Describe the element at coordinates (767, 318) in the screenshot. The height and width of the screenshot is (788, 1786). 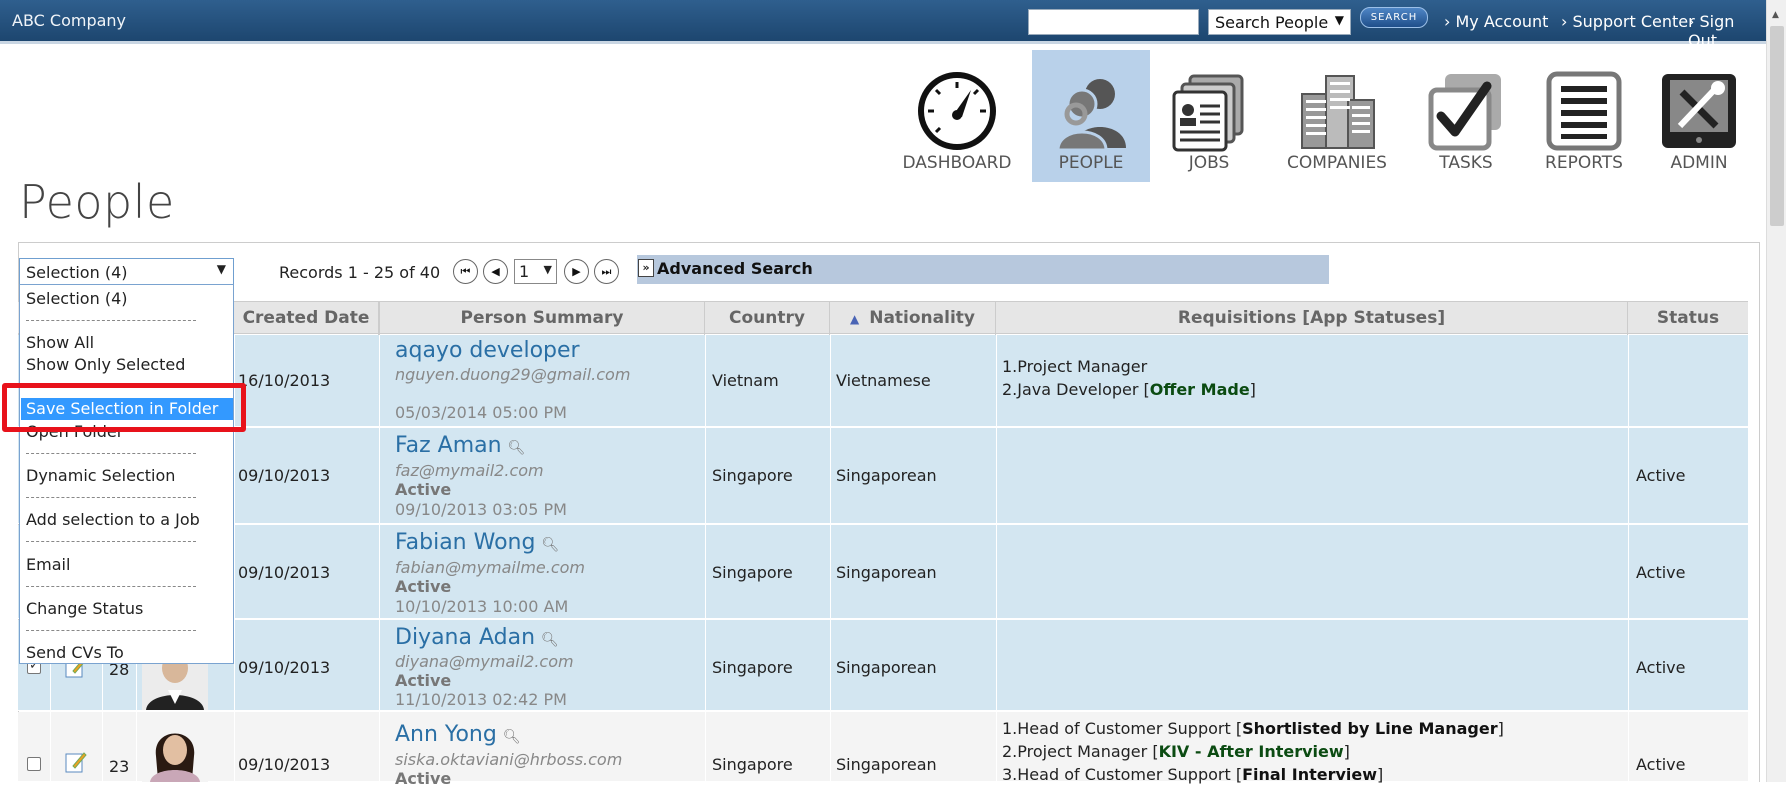
I see `col-country: Country` at that location.